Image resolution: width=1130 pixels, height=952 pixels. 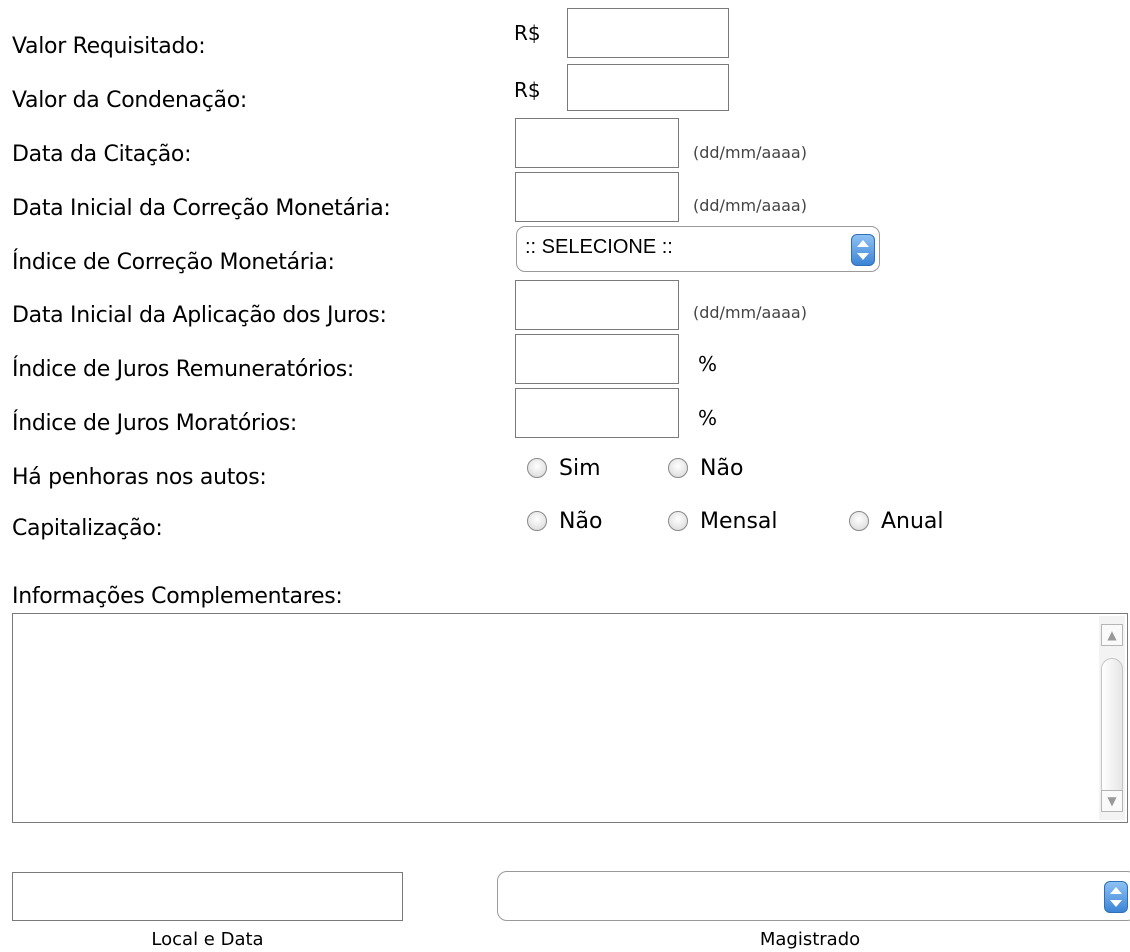 I want to click on local-data-caption: Local e Data, so click(x=207, y=939).